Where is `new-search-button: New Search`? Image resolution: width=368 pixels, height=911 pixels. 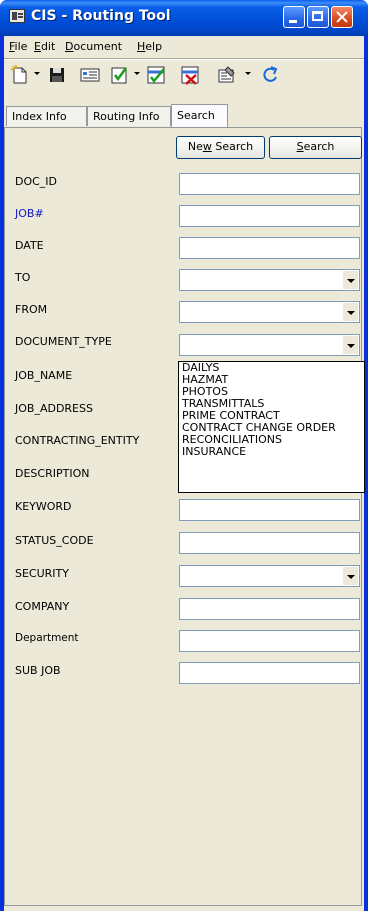
new-search-button: New Search is located at coordinates (220, 147).